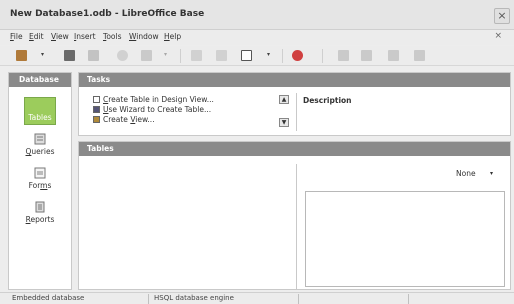  Describe the element at coordinates (327, 100) in the screenshot. I see `description-label: Description` at that location.